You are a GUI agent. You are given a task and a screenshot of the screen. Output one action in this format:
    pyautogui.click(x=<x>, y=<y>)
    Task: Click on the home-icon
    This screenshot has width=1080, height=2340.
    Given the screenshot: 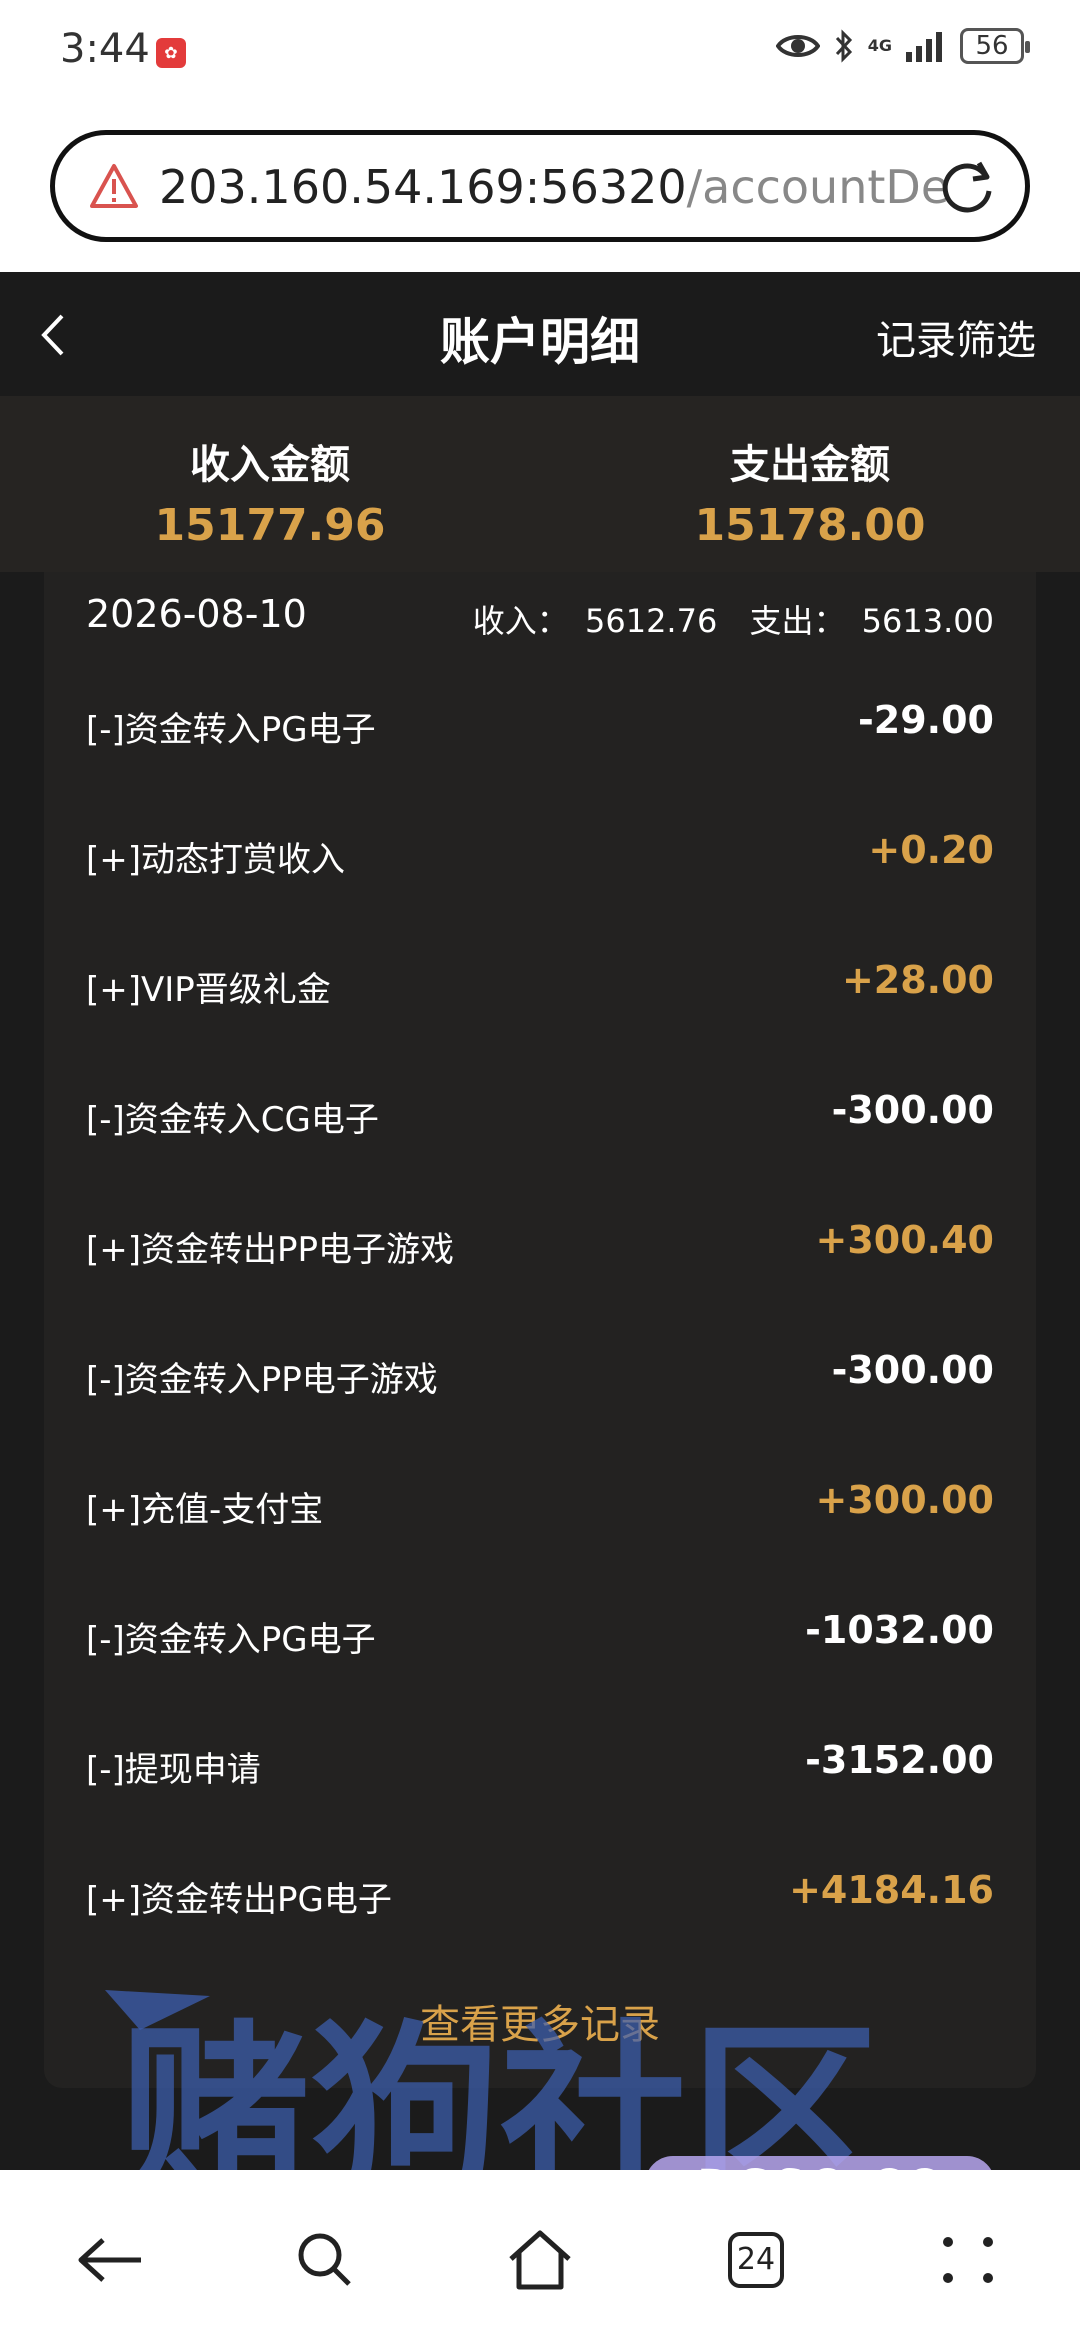 What is the action you would take?
    pyautogui.click(x=540, y=2260)
    